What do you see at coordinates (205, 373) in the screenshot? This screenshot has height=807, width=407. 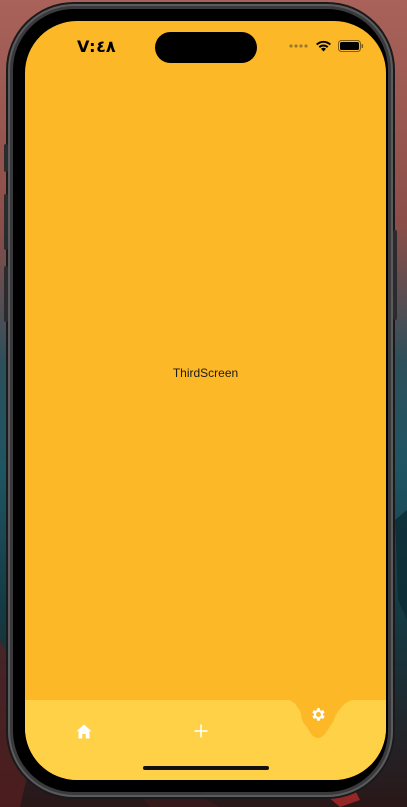 I see `screen-title: ThirdScreen` at bounding box center [205, 373].